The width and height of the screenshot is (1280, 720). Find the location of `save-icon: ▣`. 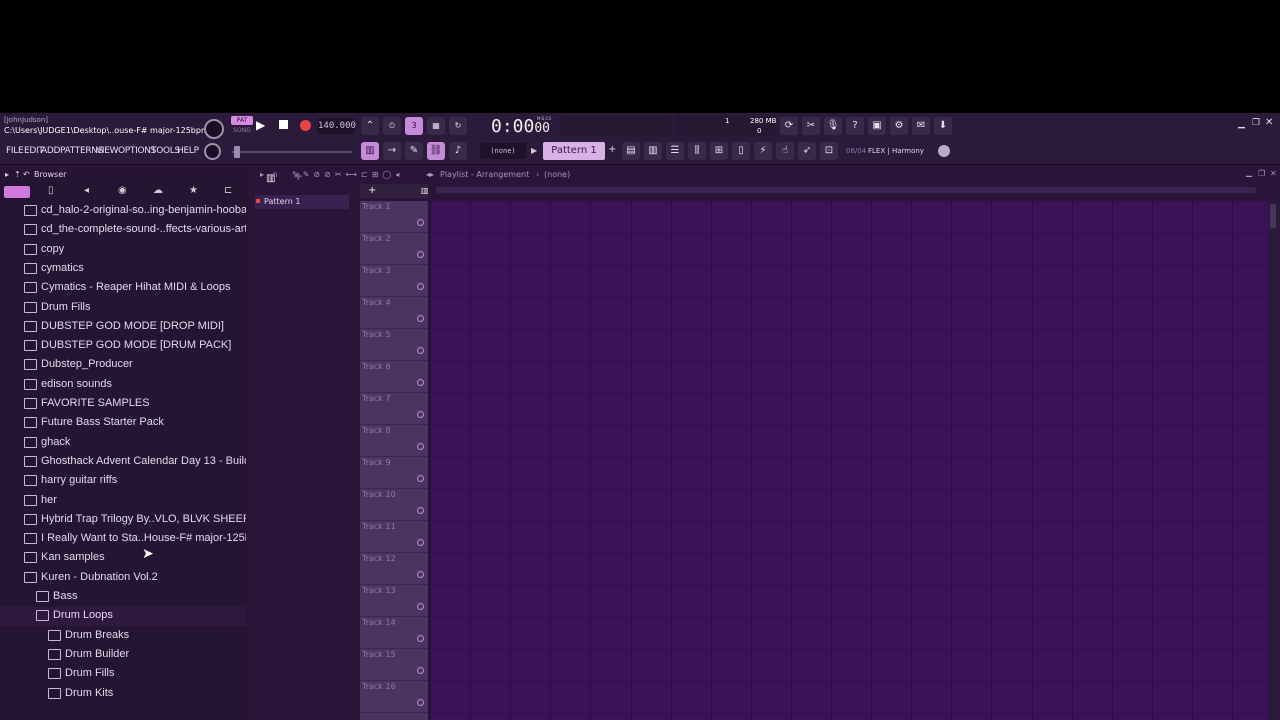

save-icon: ▣ is located at coordinates (877, 126).